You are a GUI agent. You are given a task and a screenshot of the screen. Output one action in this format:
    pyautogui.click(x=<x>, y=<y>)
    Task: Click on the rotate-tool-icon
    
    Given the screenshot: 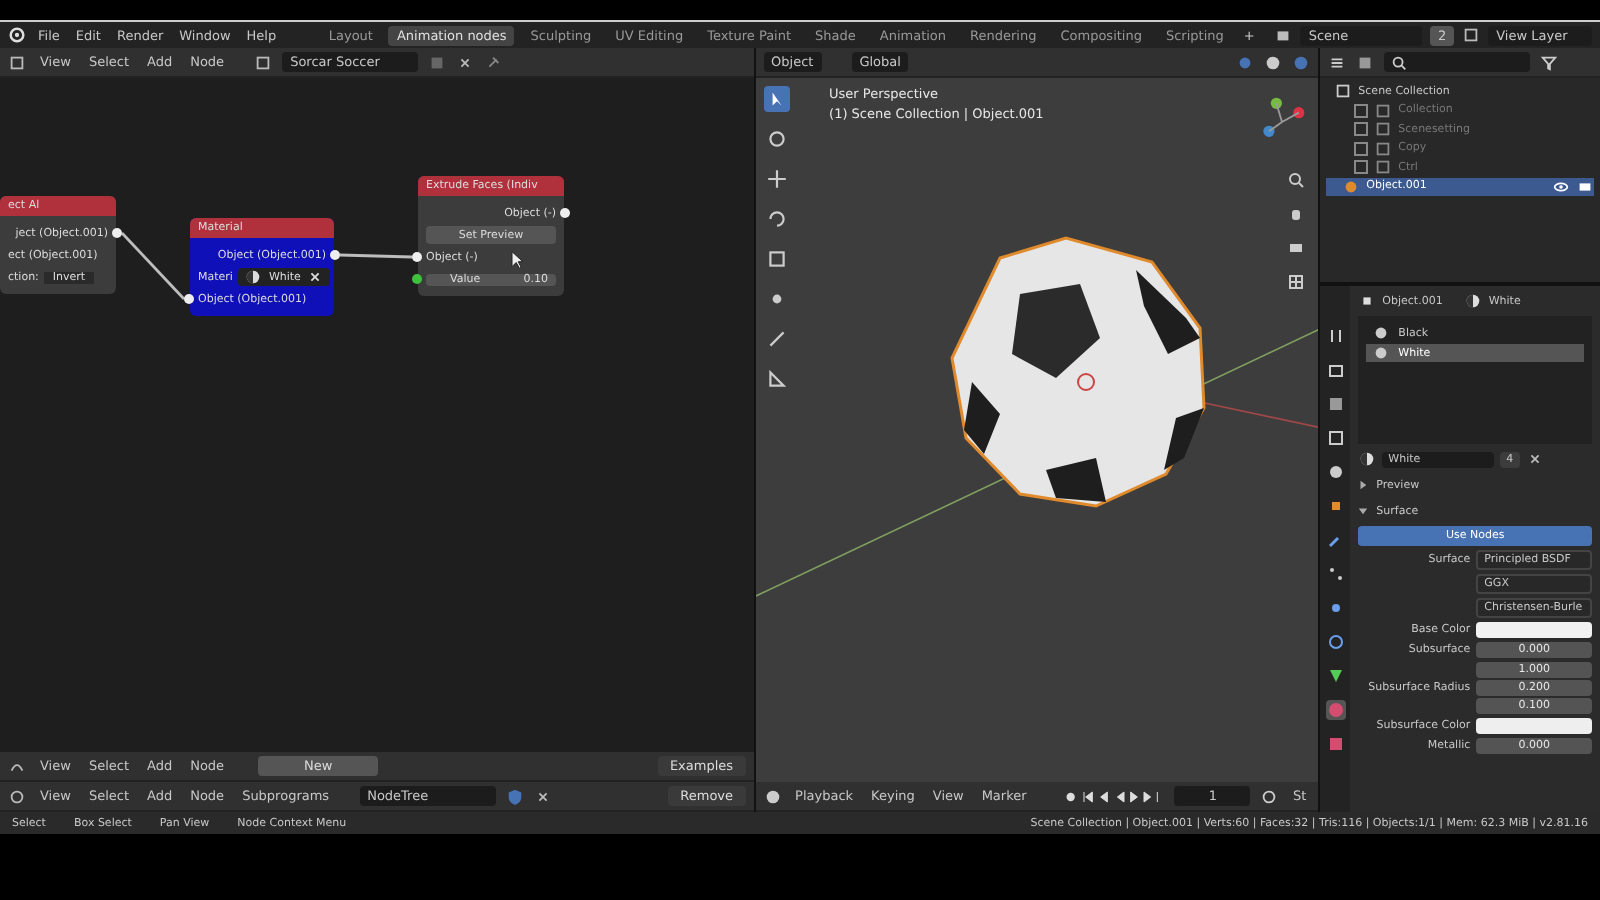 What is the action you would take?
    pyautogui.click(x=776, y=219)
    